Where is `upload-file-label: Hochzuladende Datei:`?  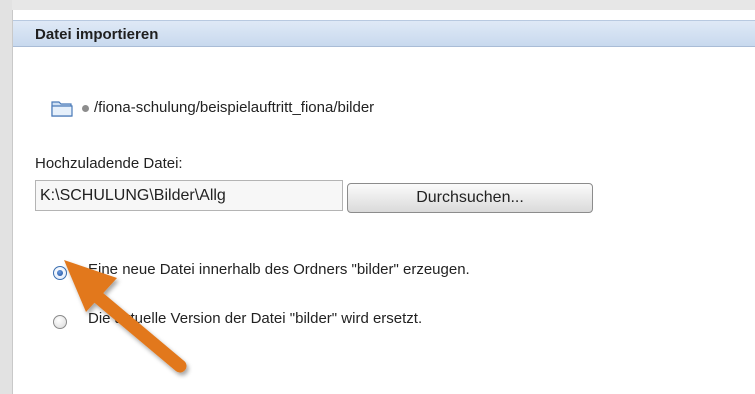 upload-file-label: Hochzuladende Datei: is located at coordinates (109, 163).